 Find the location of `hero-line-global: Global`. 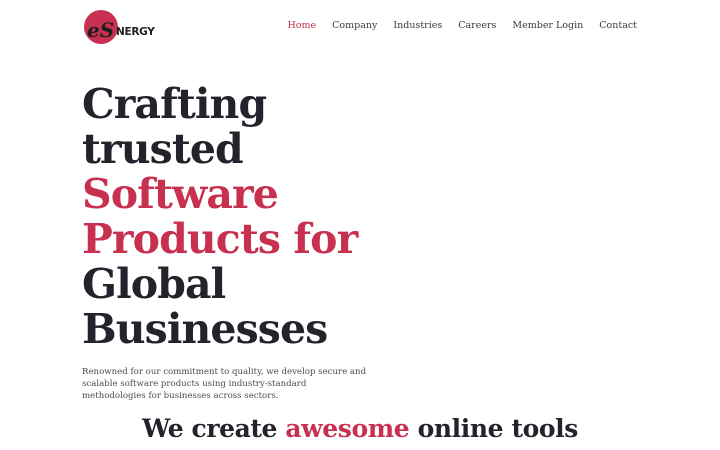

hero-line-global: Global is located at coordinates (154, 284).